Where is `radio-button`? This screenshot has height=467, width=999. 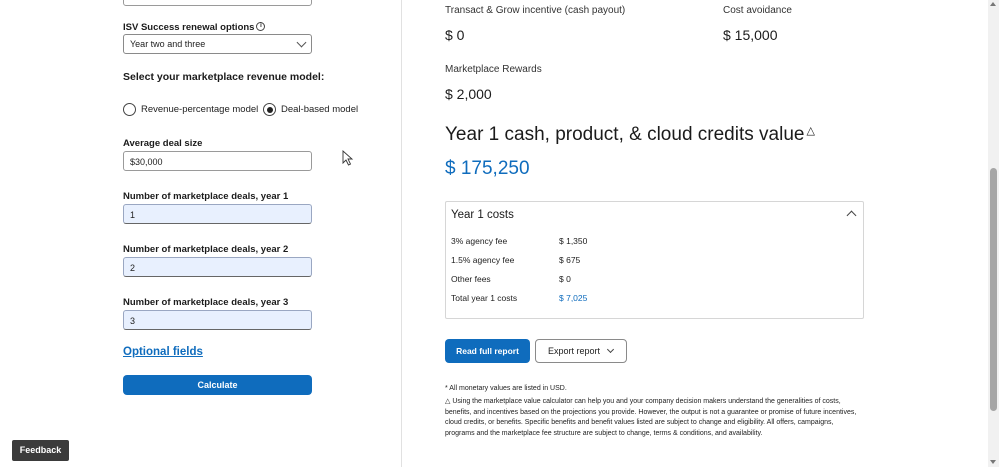
radio-button is located at coordinates (129, 109).